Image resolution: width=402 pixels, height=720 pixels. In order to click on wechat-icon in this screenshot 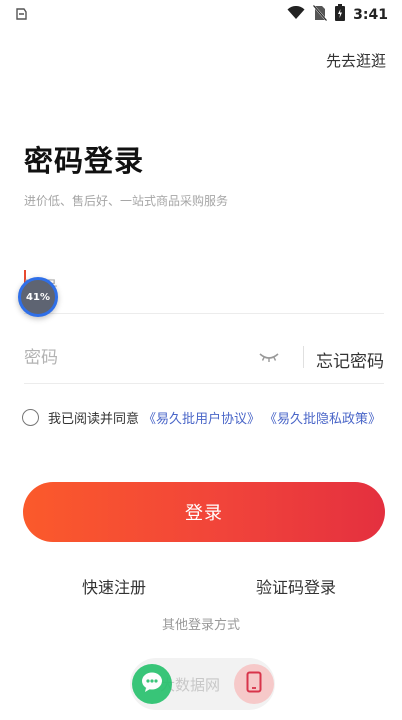, I will do `click(152, 684)`.